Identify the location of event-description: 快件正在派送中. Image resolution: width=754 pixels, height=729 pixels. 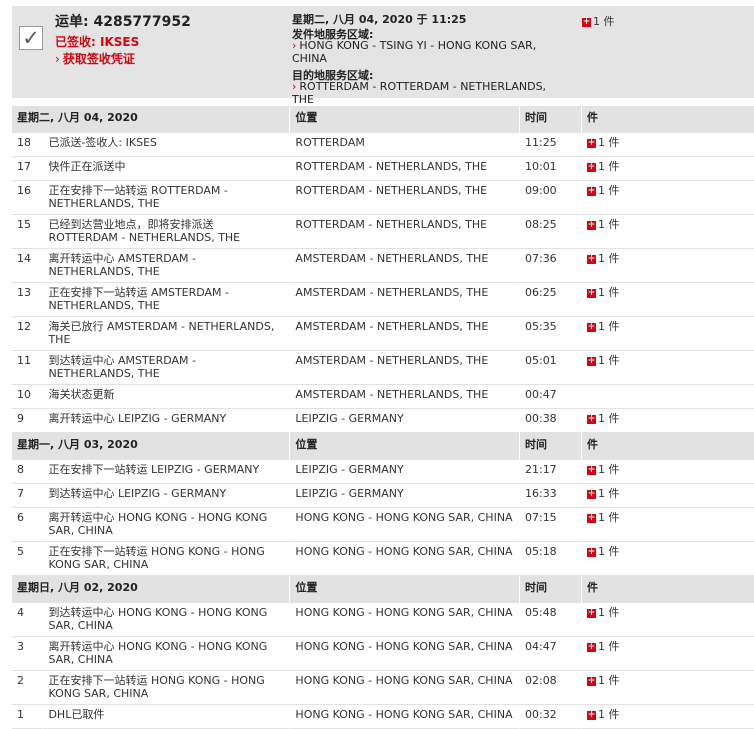
(166, 169).